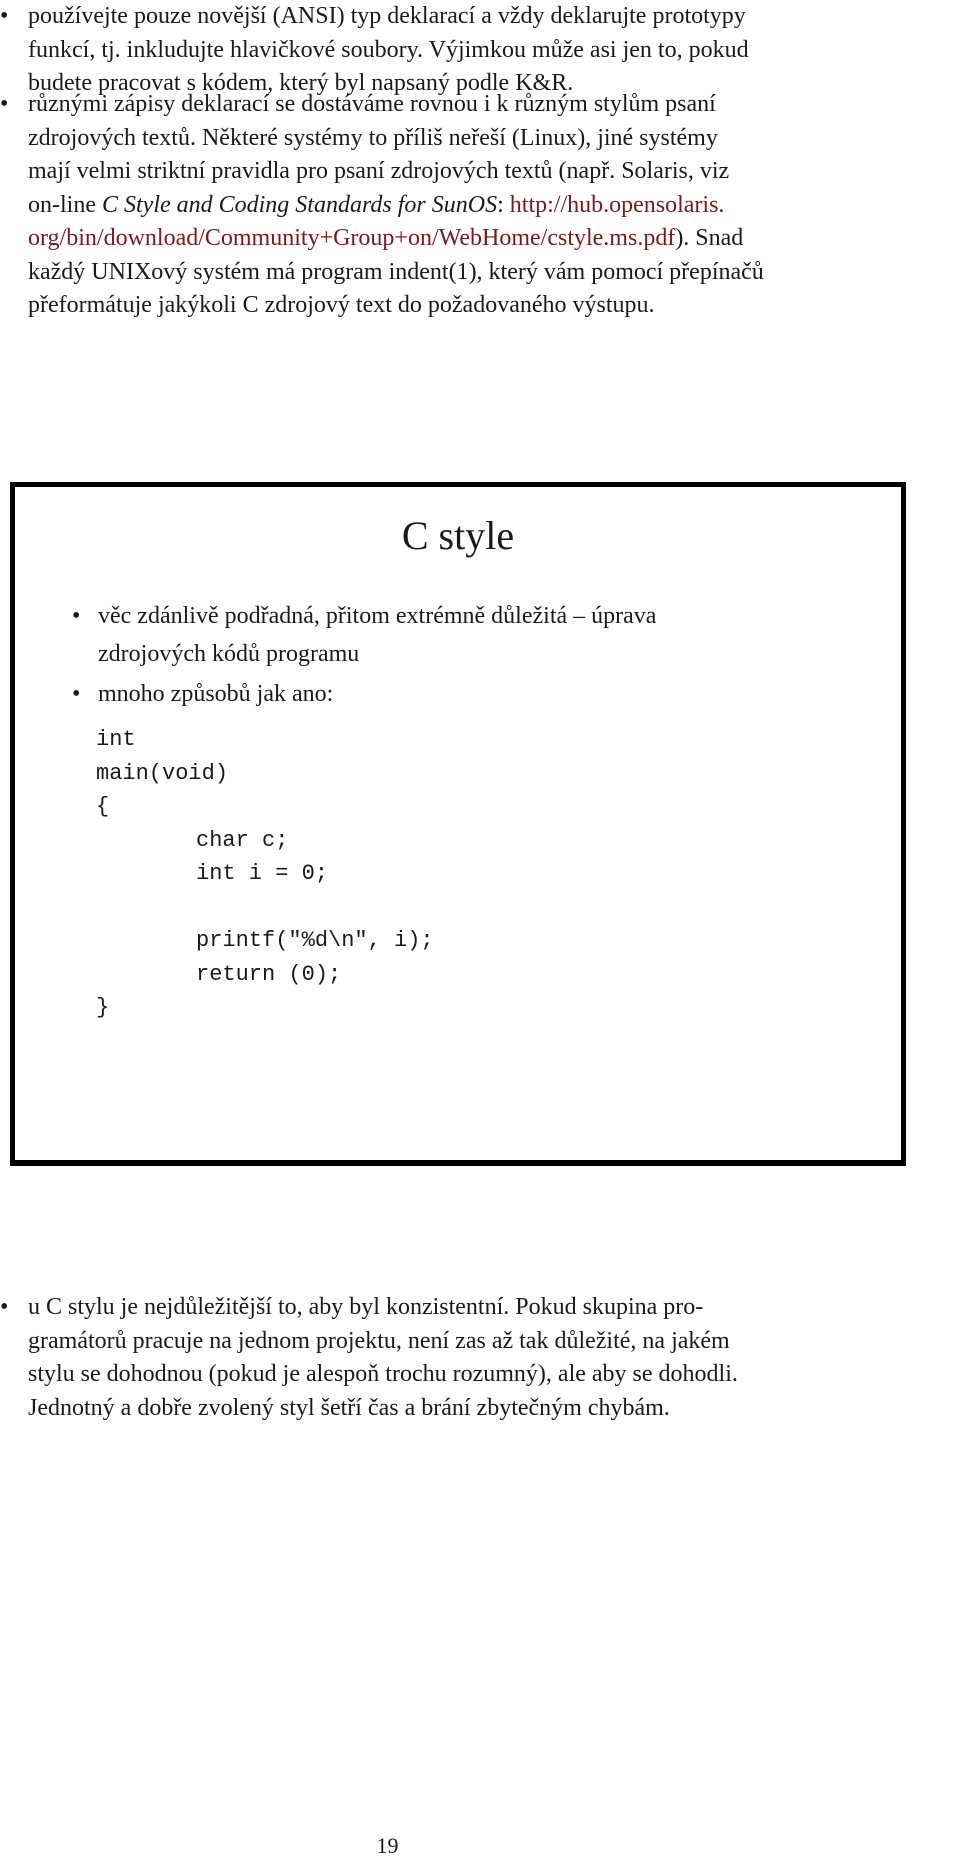 This screenshot has height=1859, width=960. What do you see at coordinates (315, 940) in the screenshot?
I see `code-line: printf("%d\n", i);` at bounding box center [315, 940].